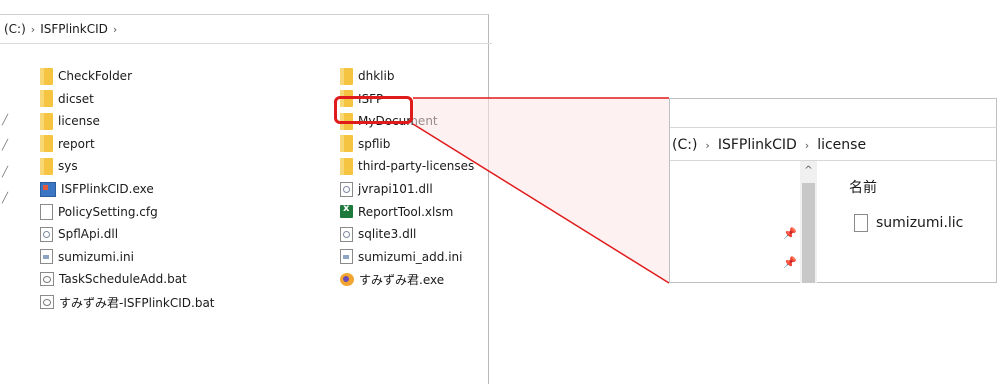 The width and height of the screenshot is (997, 384). What do you see at coordinates (808, 170) in the screenshot?
I see `scroll-up-arrow-icon: ^` at bounding box center [808, 170].